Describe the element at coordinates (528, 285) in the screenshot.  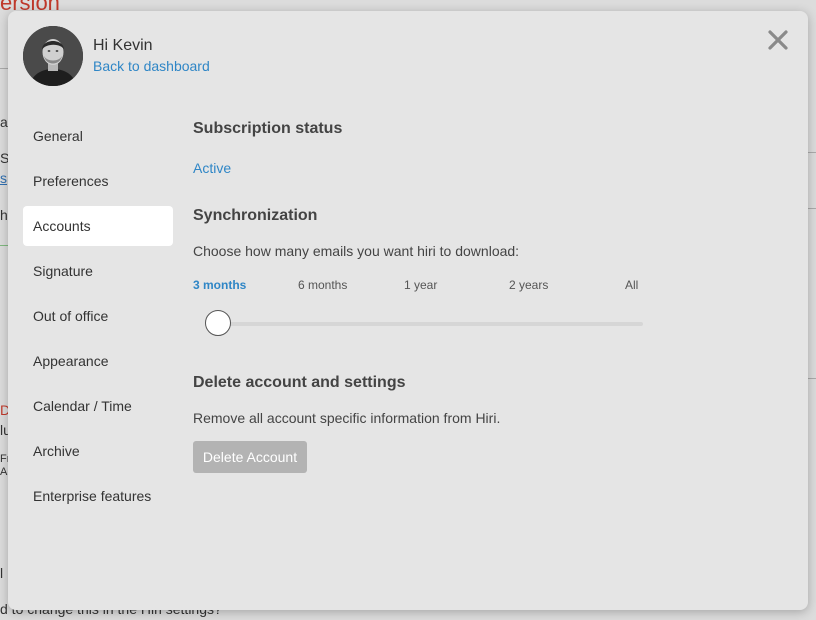
I see `sync-option-2-years: 2 years` at that location.